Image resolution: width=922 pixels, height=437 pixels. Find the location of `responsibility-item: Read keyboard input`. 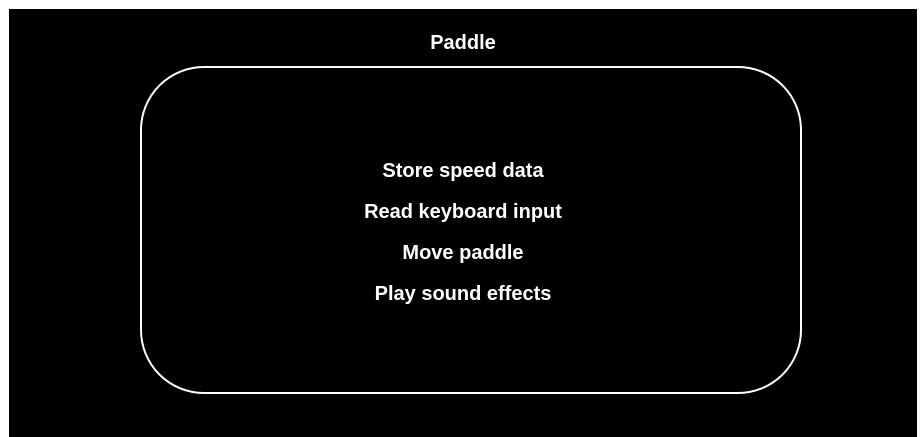

responsibility-item: Read keyboard input is located at coordinates (463, 212).